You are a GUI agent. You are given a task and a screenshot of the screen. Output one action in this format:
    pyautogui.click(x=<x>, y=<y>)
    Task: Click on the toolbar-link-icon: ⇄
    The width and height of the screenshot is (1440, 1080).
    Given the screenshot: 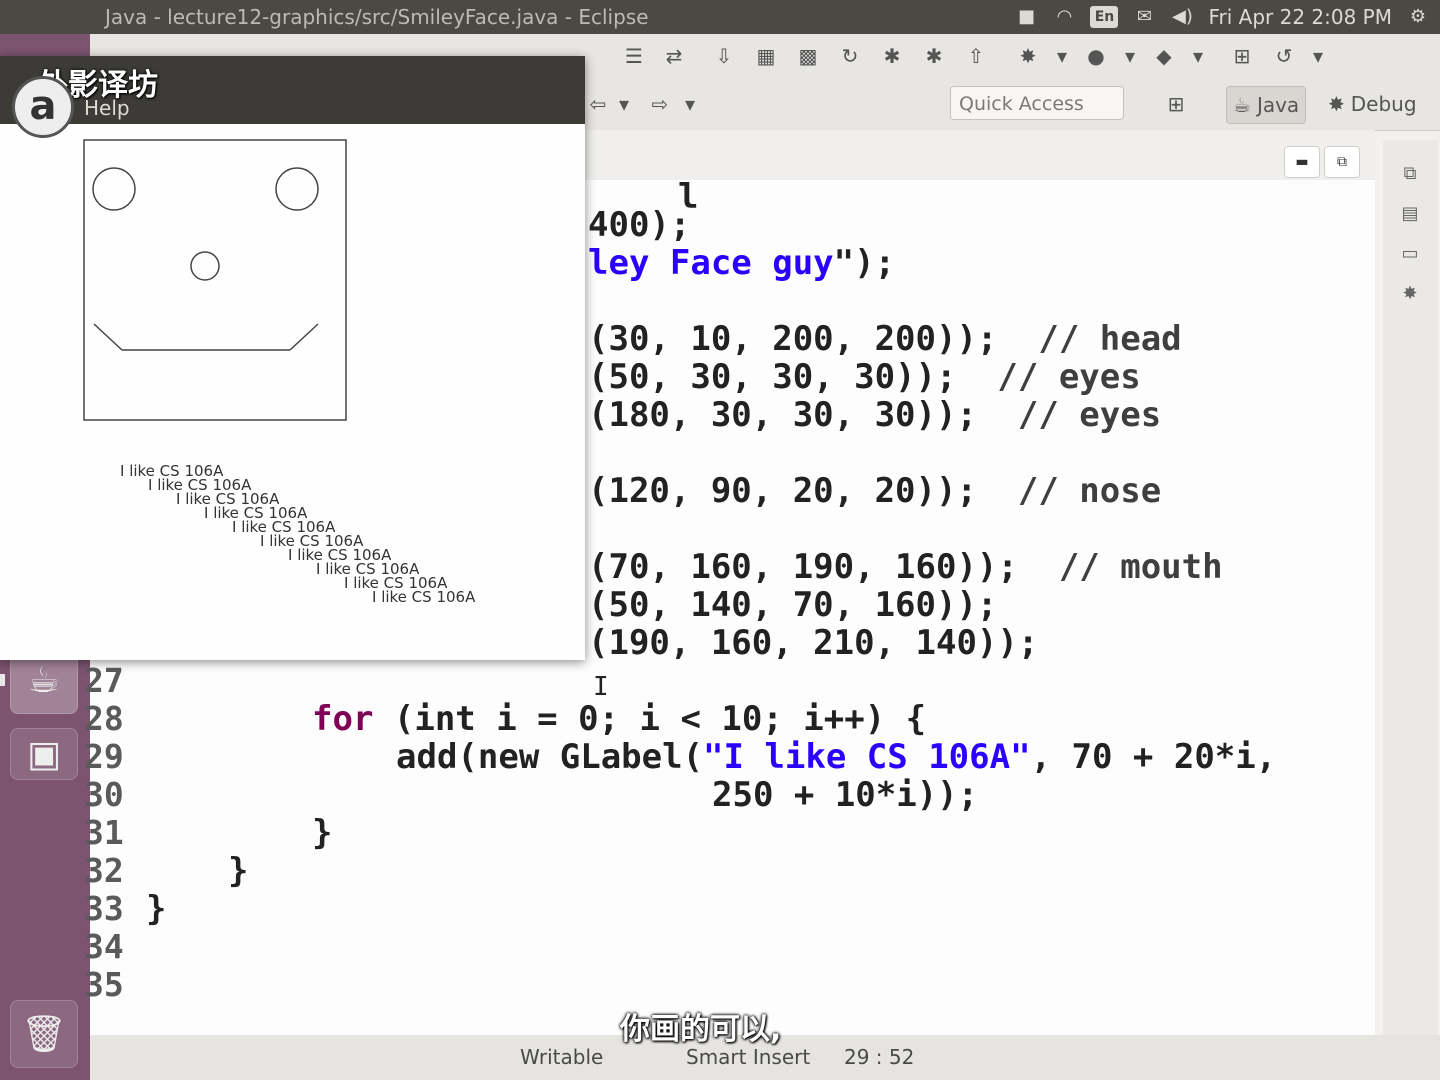 What is the action you would take?
    pyautogui.click(x=674, y=56)
    